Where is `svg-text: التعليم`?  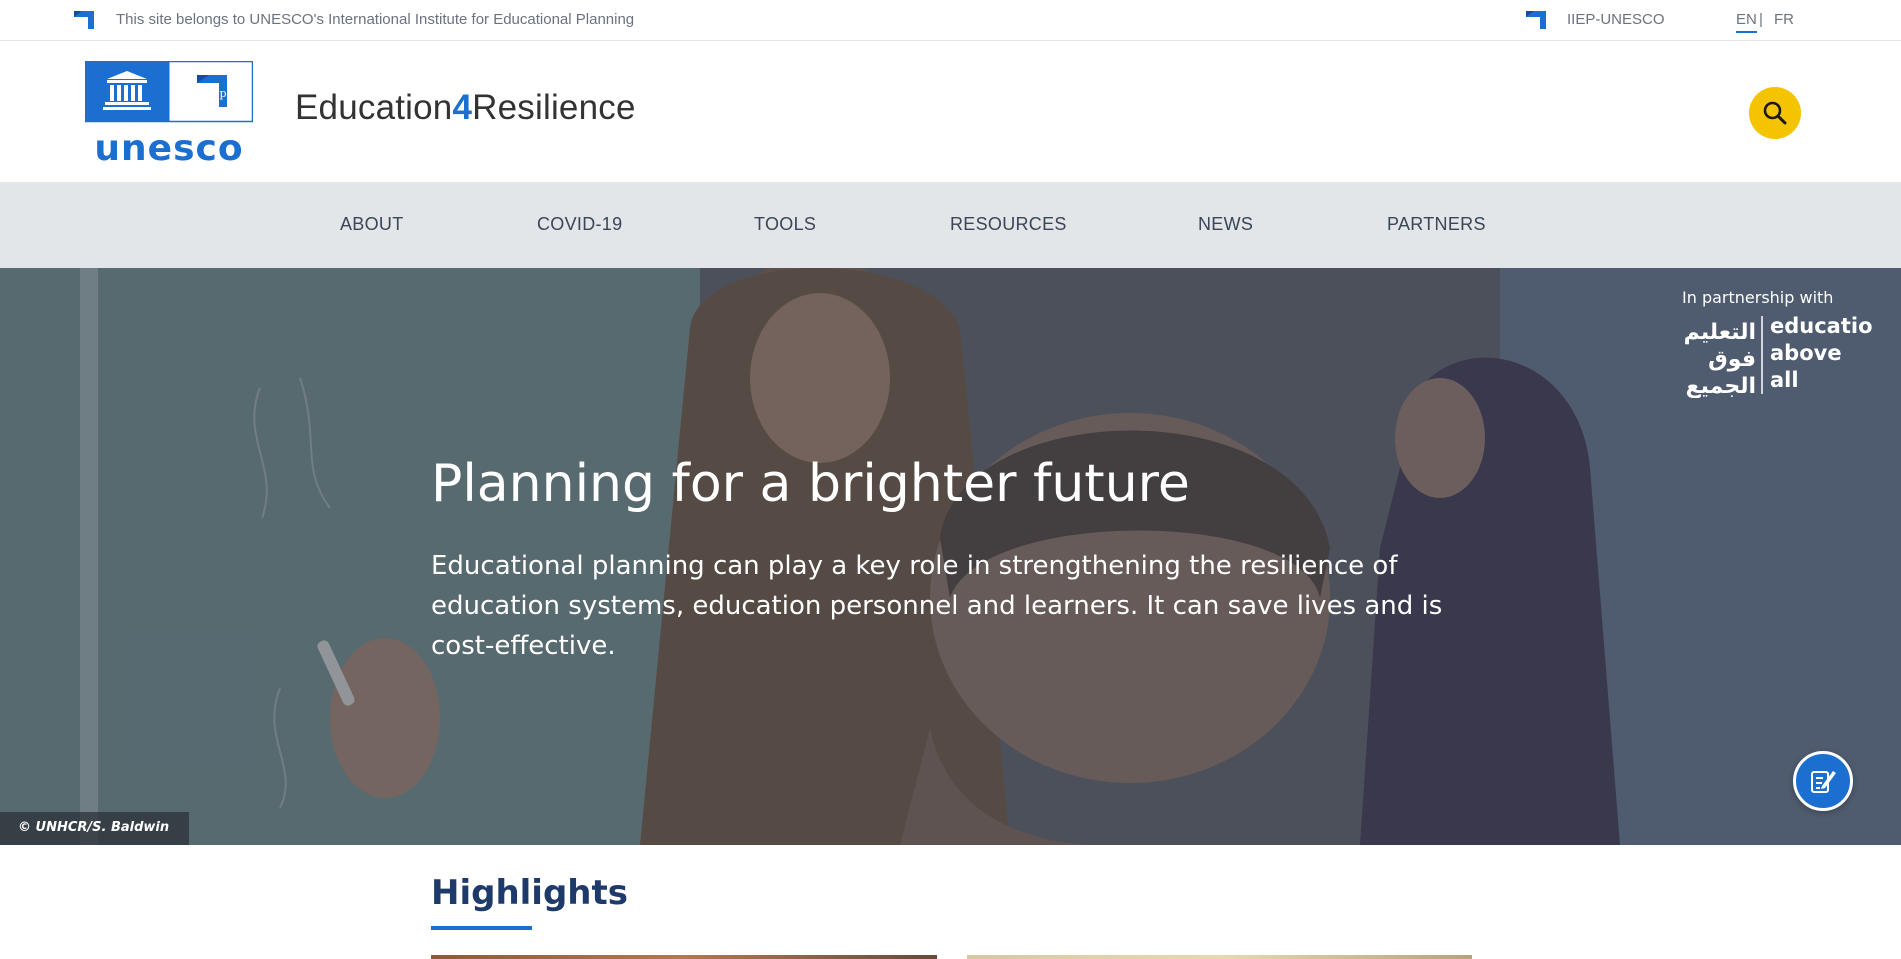
svg-text: التعليم is located at coordinates (1720, 332).